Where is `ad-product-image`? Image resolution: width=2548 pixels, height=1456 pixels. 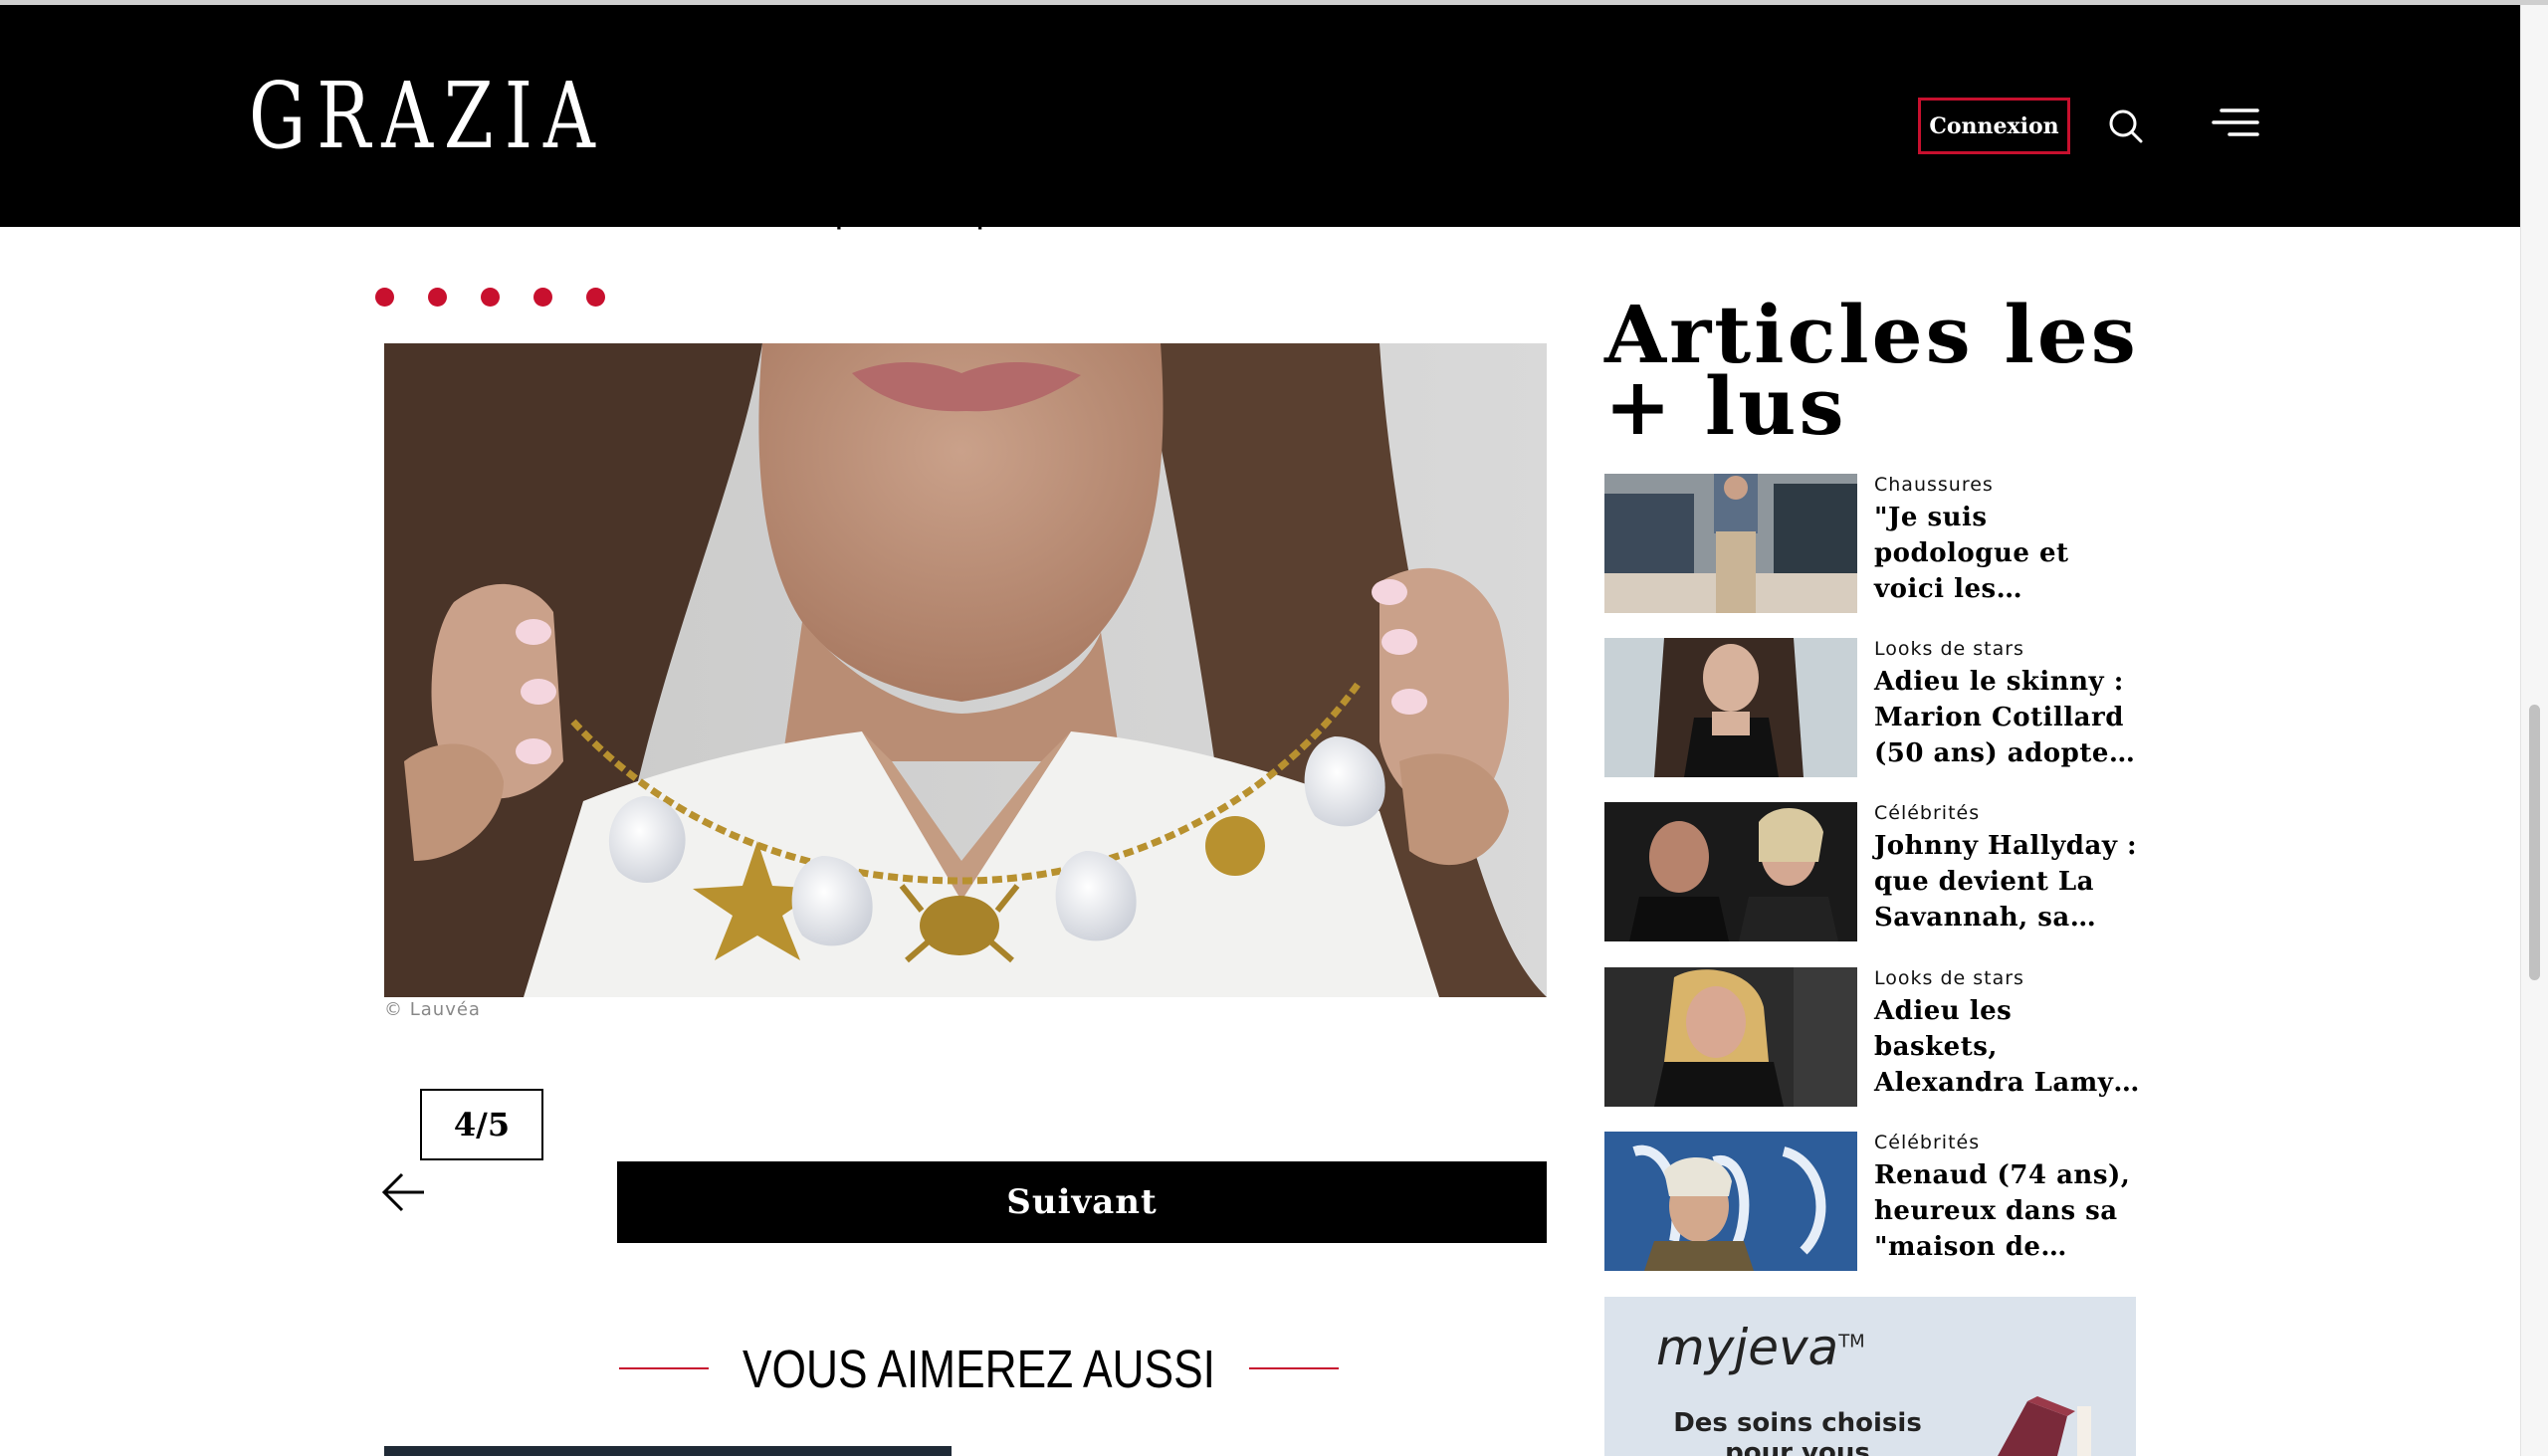
ad-product-image is located at coordinates (2044, 1426).